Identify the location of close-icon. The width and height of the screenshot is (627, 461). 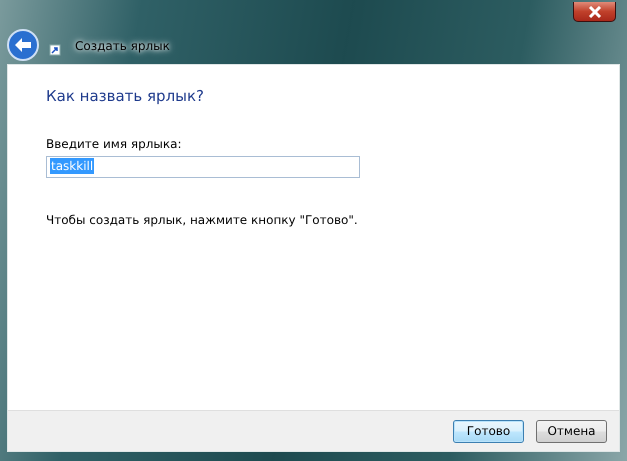
(595, 12).